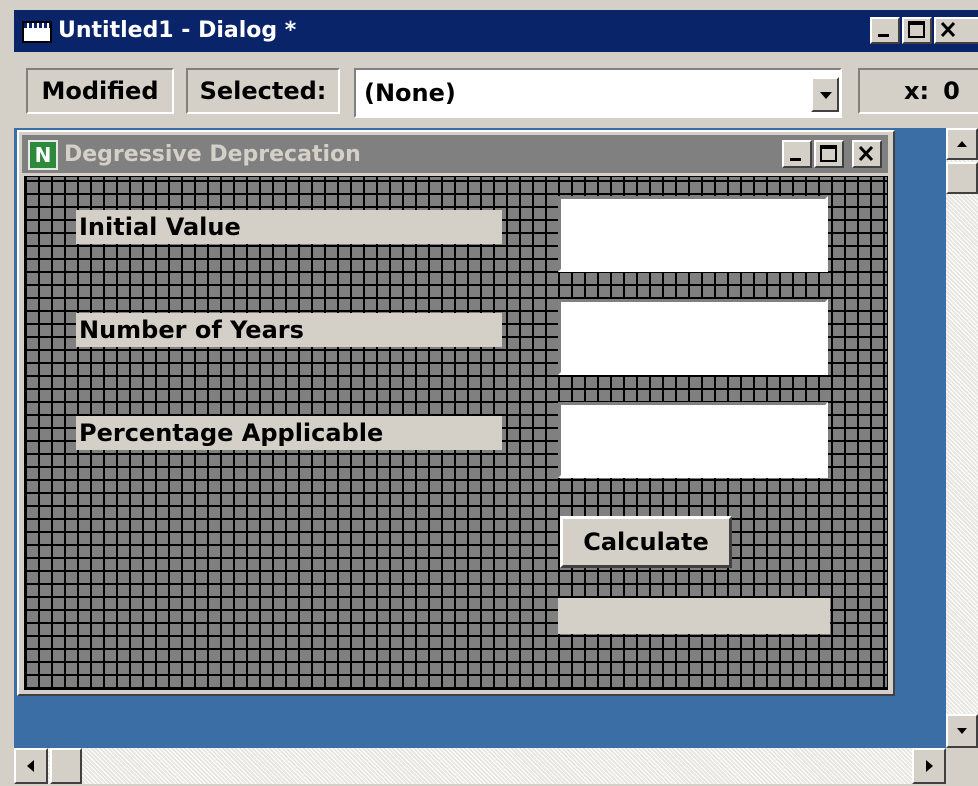  Describe the element at coordinates (410, 93) in the screenshot. I see `selected-combobox-value: (None)` at that location.